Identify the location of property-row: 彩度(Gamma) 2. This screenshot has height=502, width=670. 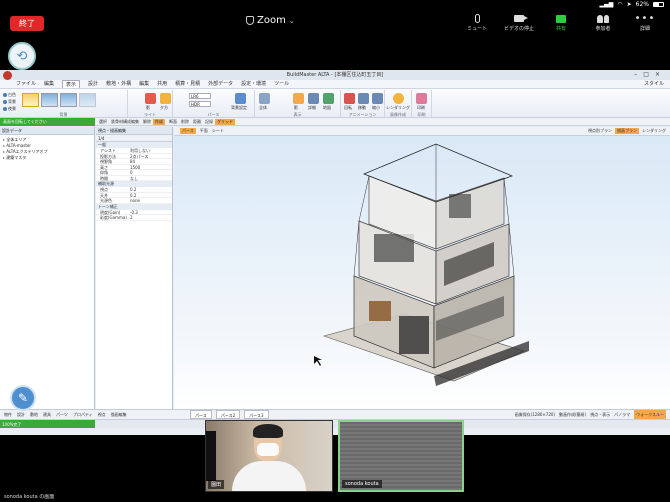
(134, 218).